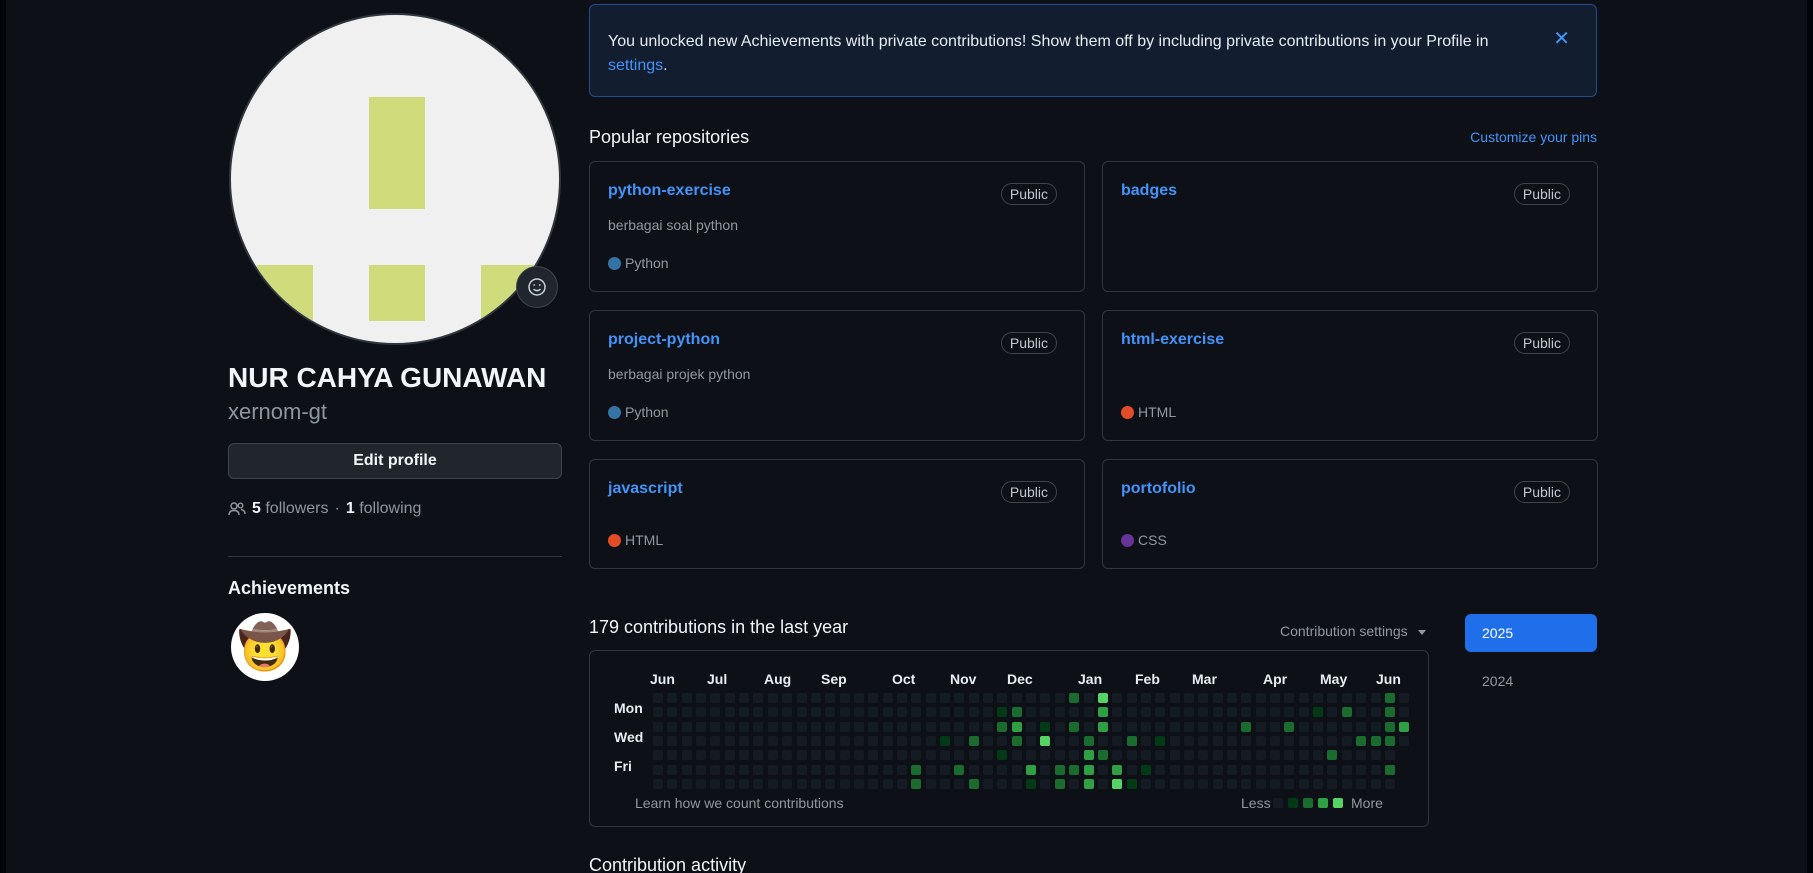 This screenshot has width=1813, height=873. I want to click on year-2024-button: 2024, so click(1531, 681).